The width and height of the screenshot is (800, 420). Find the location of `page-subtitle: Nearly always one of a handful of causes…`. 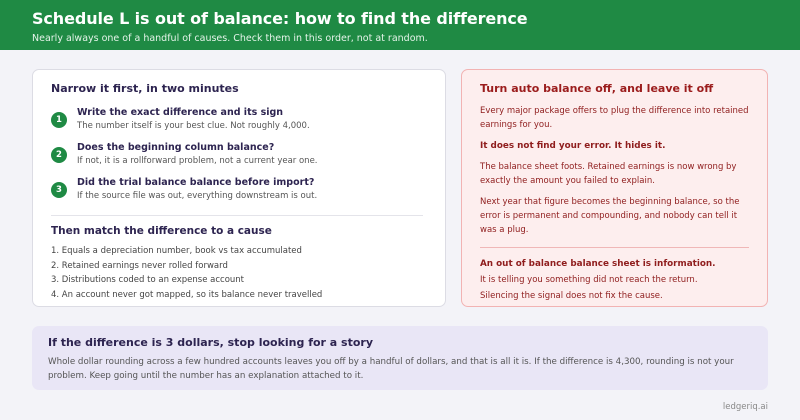

page-subtitle: Nearly always one of a handful of causes… is located at coordinates (230, 38).